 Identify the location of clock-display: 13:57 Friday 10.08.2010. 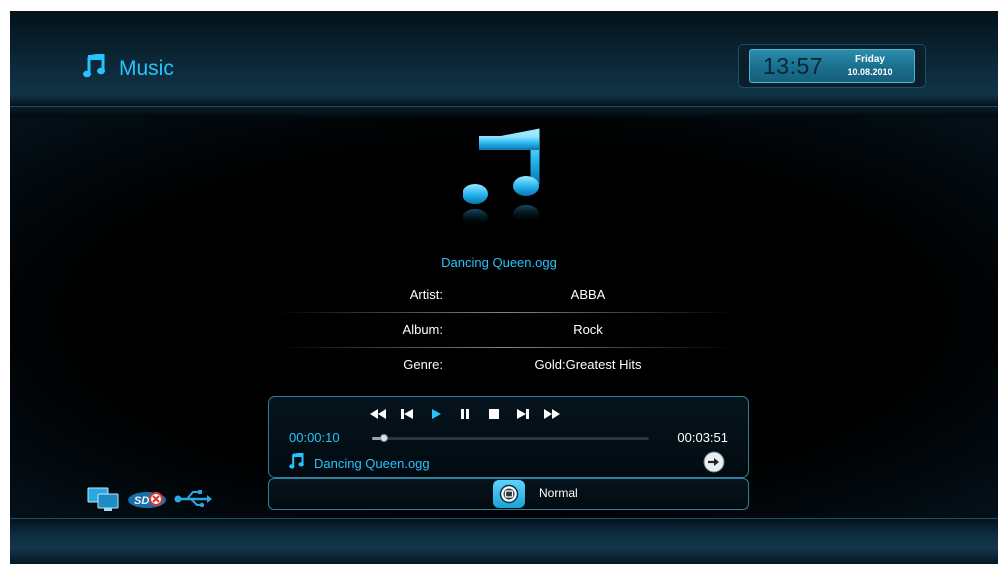
(832, 66).